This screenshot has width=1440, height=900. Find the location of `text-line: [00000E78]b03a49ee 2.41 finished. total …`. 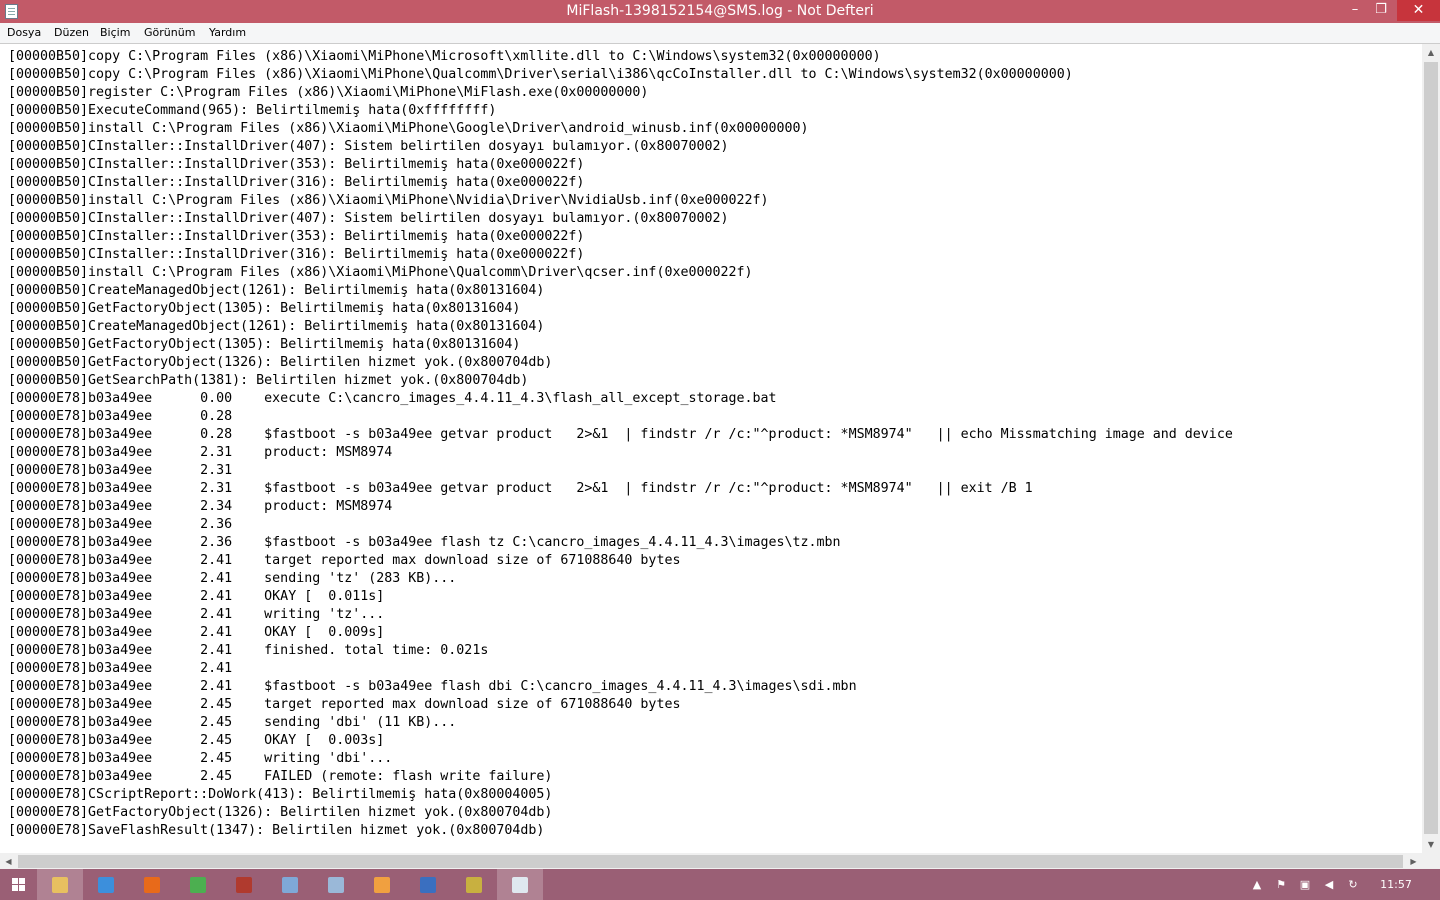

text-line: [00000E78]b03a49ee 2.41 finished. total … is located at coordinates (248, 650).